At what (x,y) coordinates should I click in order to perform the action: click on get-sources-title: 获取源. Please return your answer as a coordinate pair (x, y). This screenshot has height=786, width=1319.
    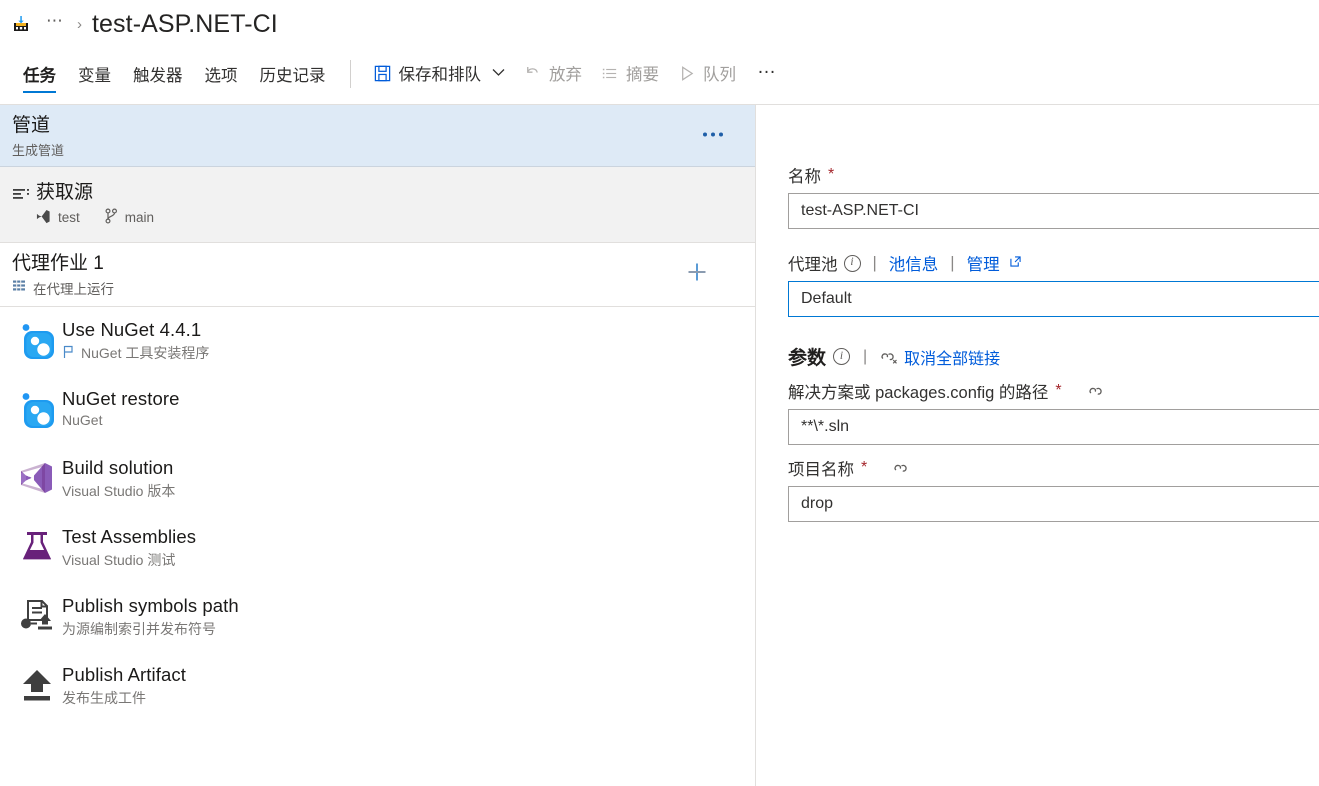
    Looking at the image, I should click on (65, 192).